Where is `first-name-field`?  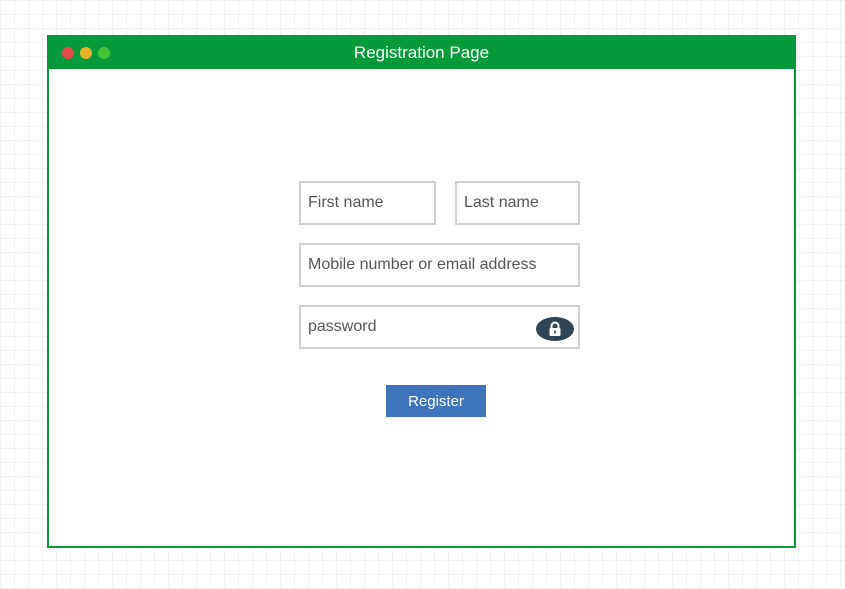
first-name-field is located at coordinates (367, 203).